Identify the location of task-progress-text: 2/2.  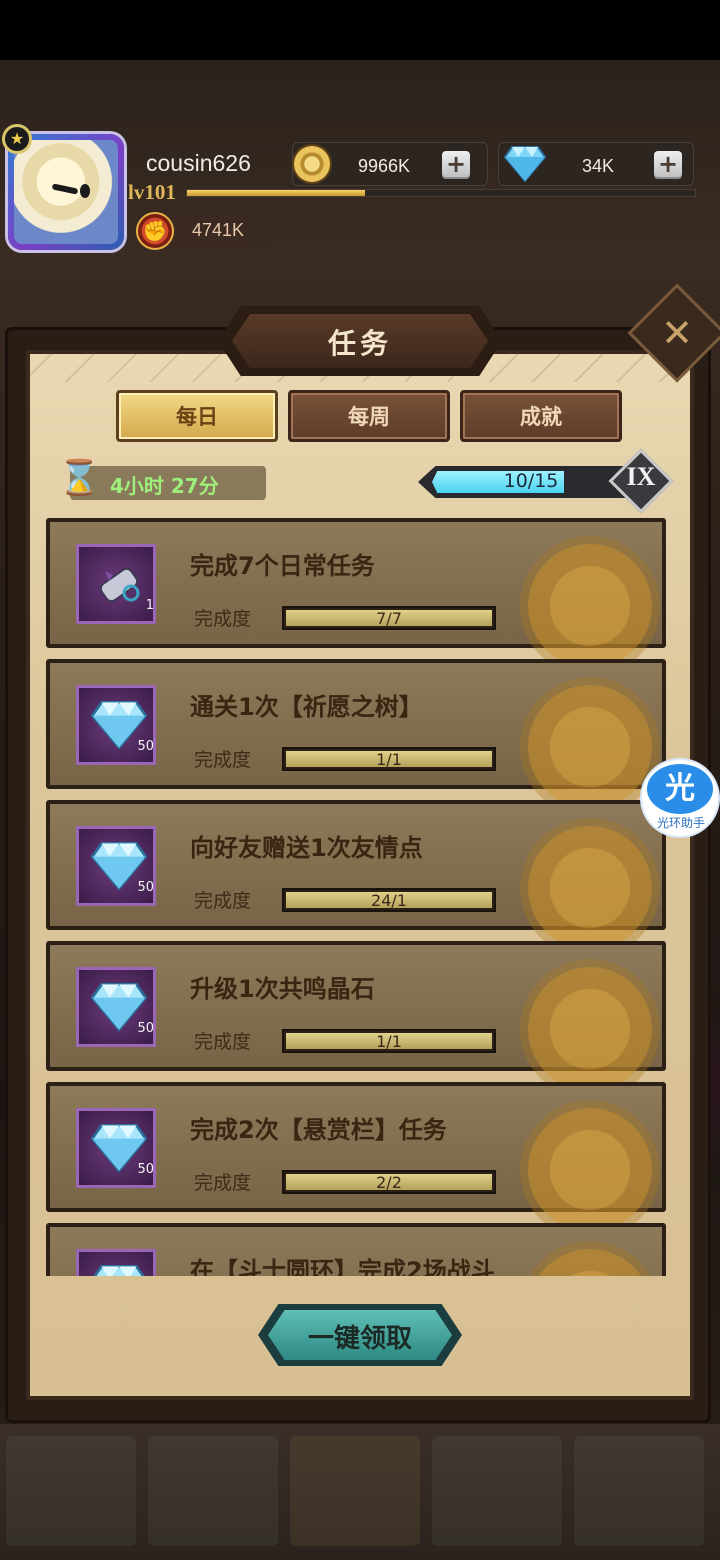
(389, 1182).